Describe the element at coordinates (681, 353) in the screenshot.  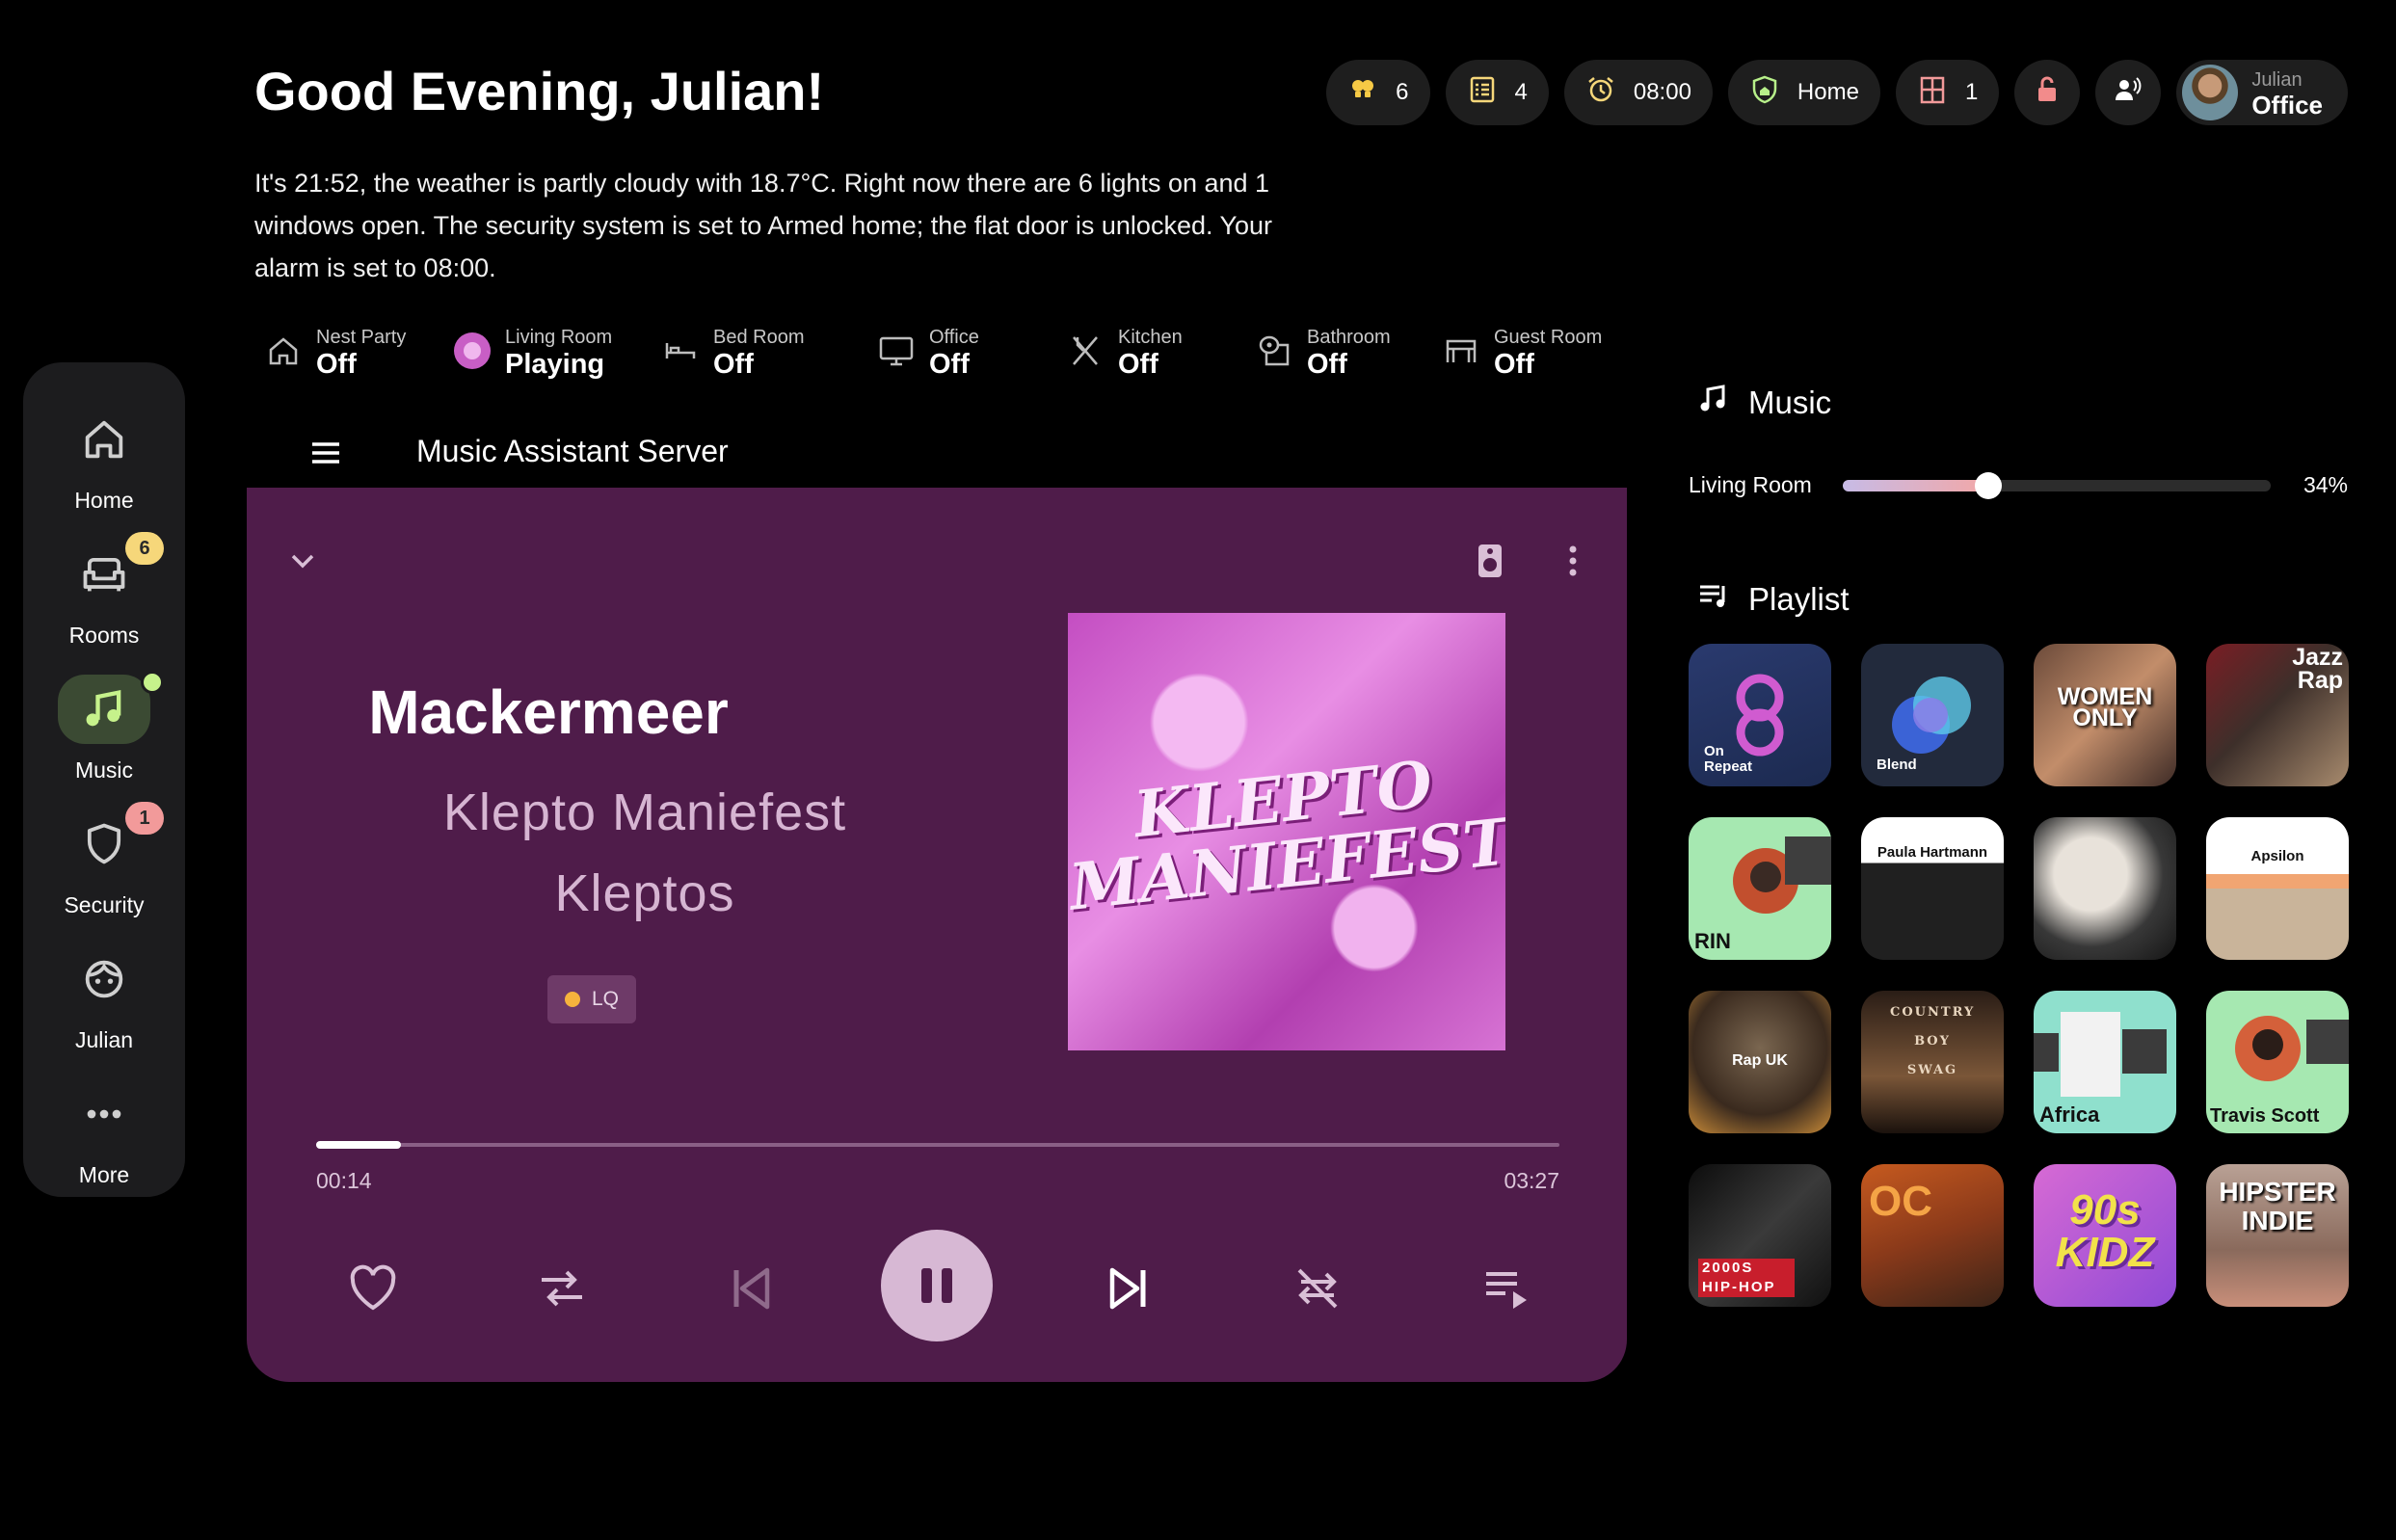
I see `bed-icon` at that location.